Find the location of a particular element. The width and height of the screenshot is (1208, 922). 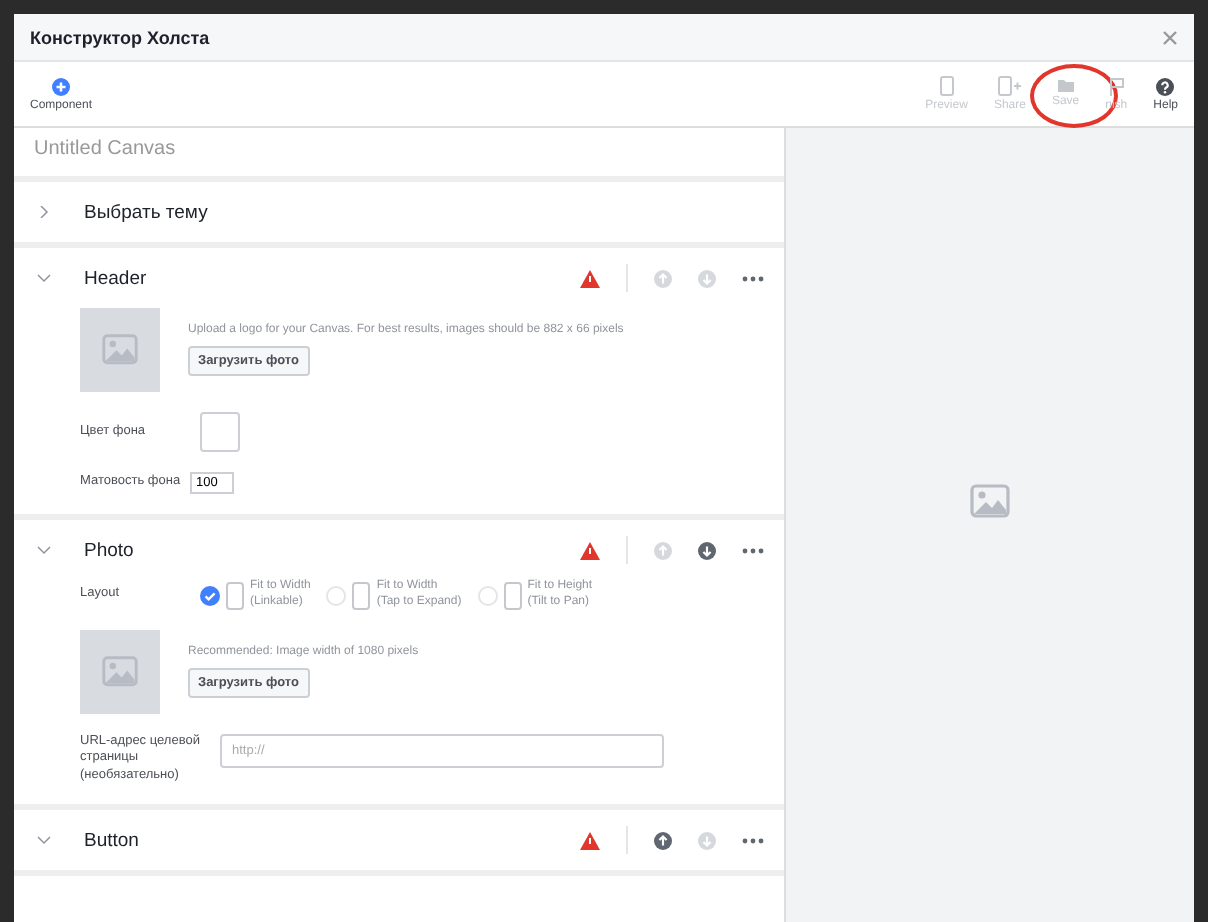

move-down-icon is located at coordinates (707, 550).